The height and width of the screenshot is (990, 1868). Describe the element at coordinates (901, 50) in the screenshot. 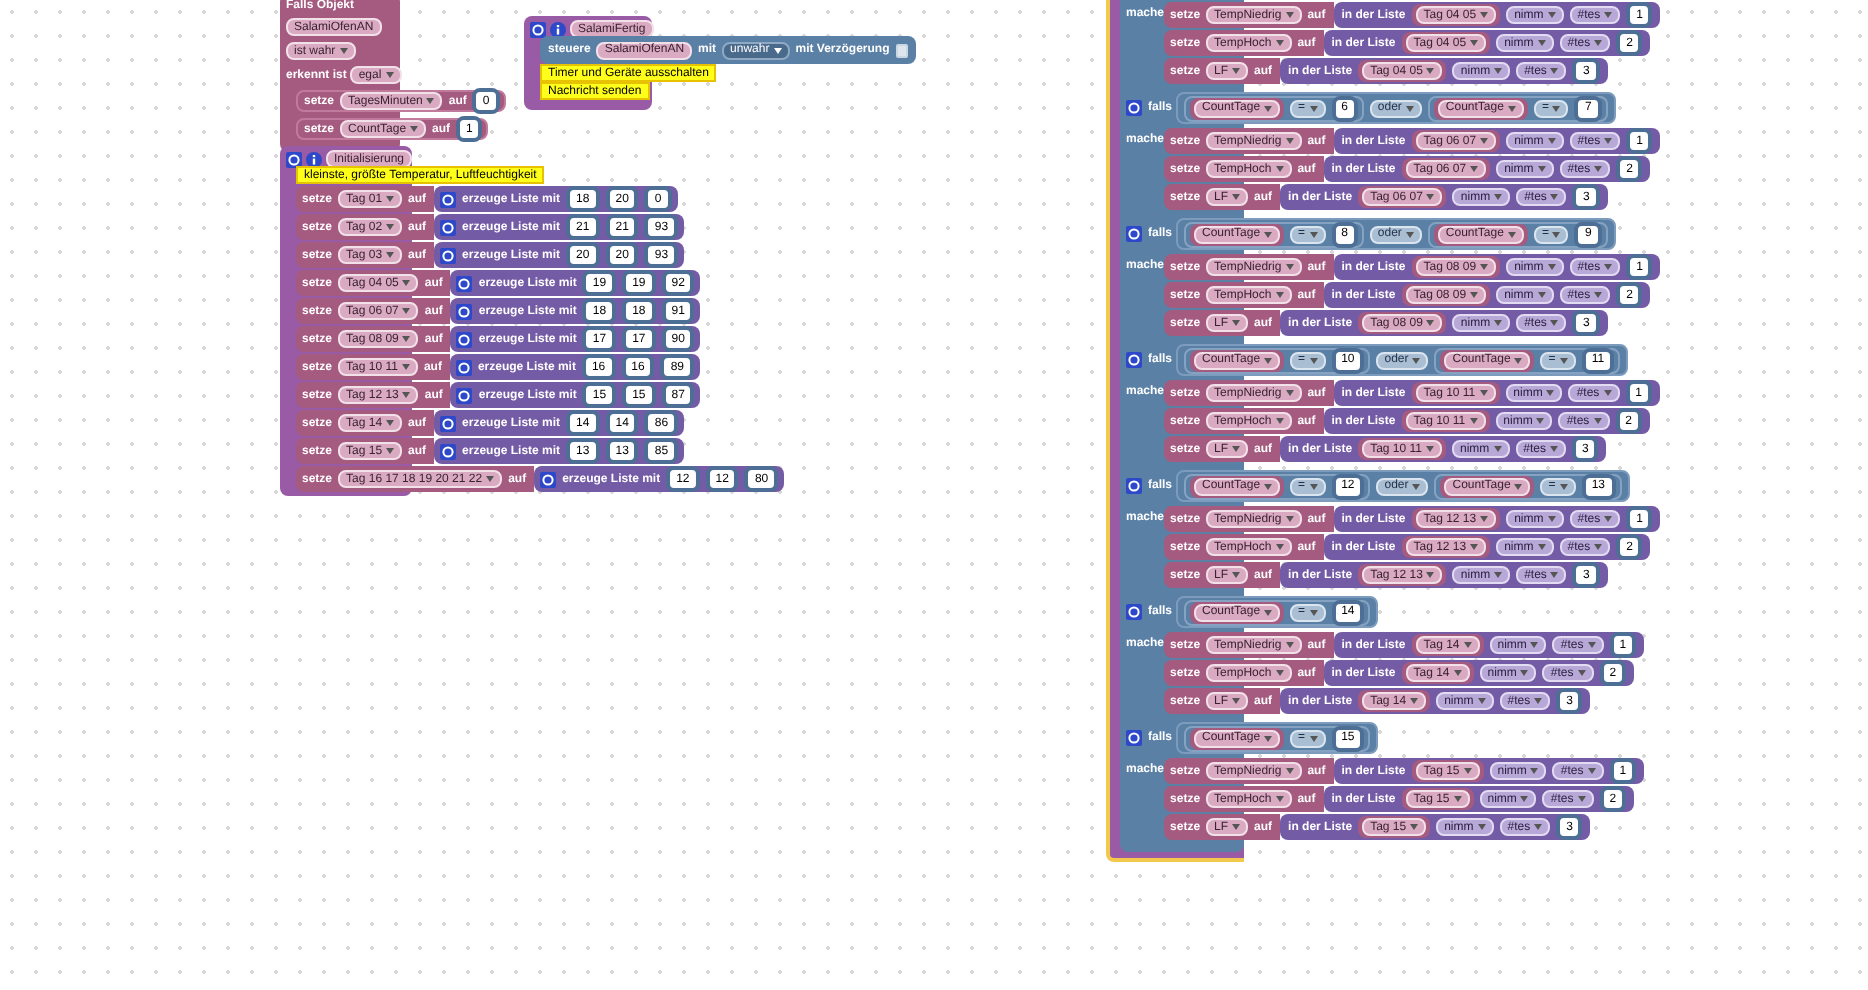

I see `checkbox` at that location.